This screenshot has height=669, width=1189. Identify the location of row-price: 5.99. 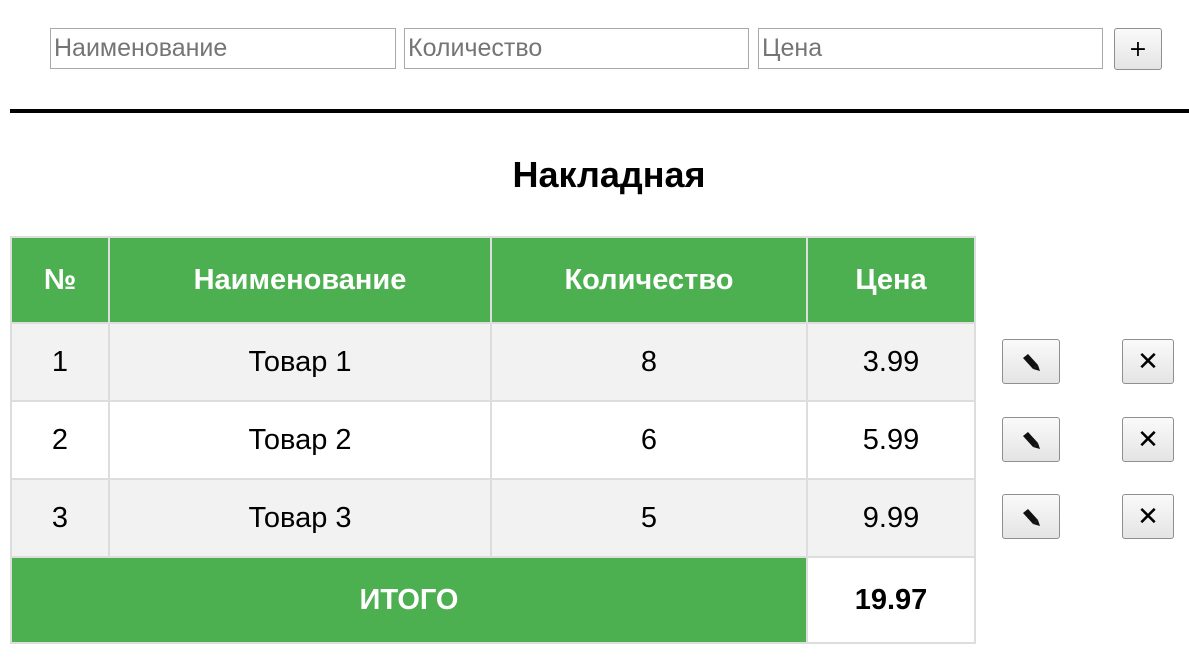
(891, 440).